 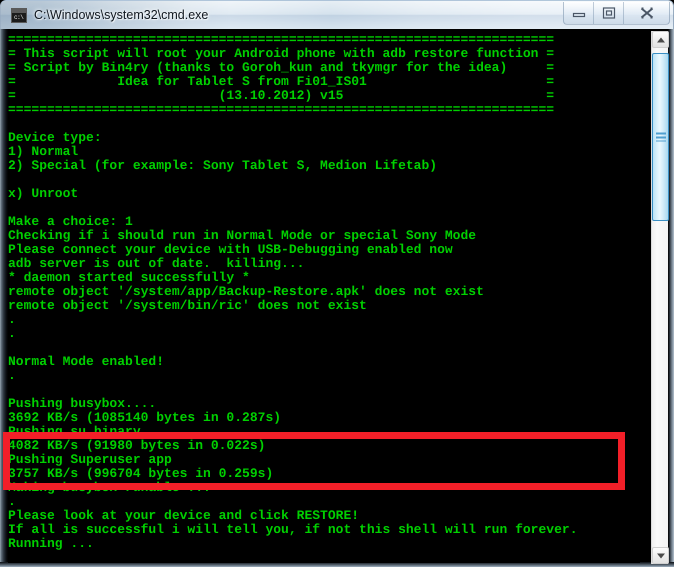 What do you see at coordinates (43, 193) in the screenshot?
I see `console-line: x) Unroot` at bounding box center [43, 193].